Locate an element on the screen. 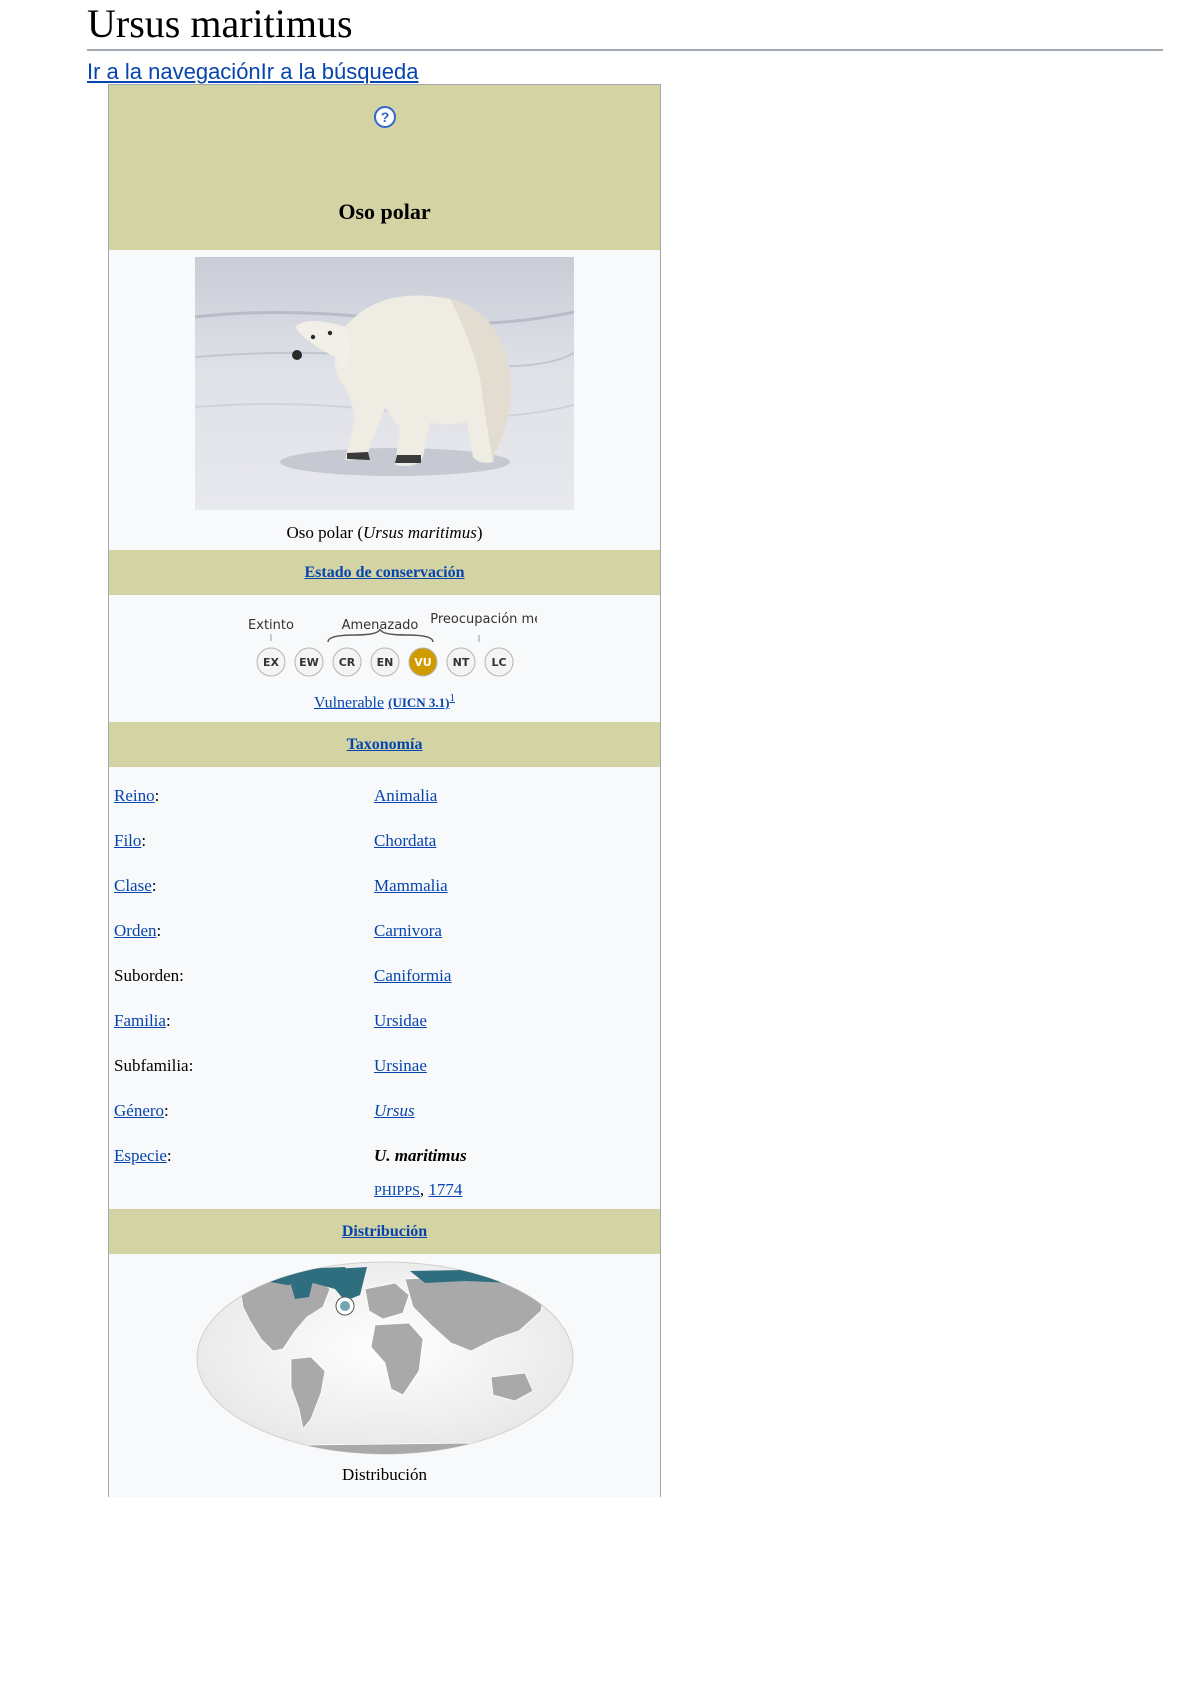 The height and width of the screenshot is (1701, 1200). iucn-status-line: Vulnerable (UICN 3.1)1 is located at coordinates (384, 702).